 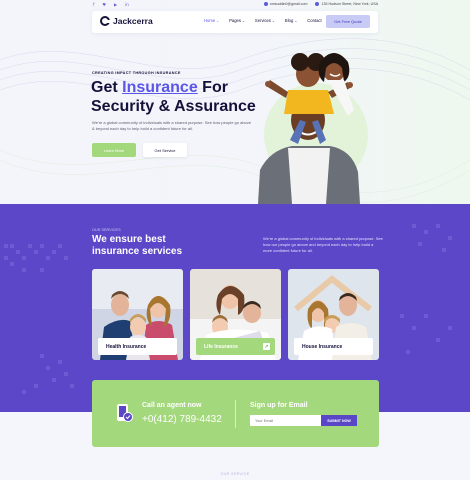 I want to click on card-caption: Life Insurance ↗, so click(x=235, y=346).